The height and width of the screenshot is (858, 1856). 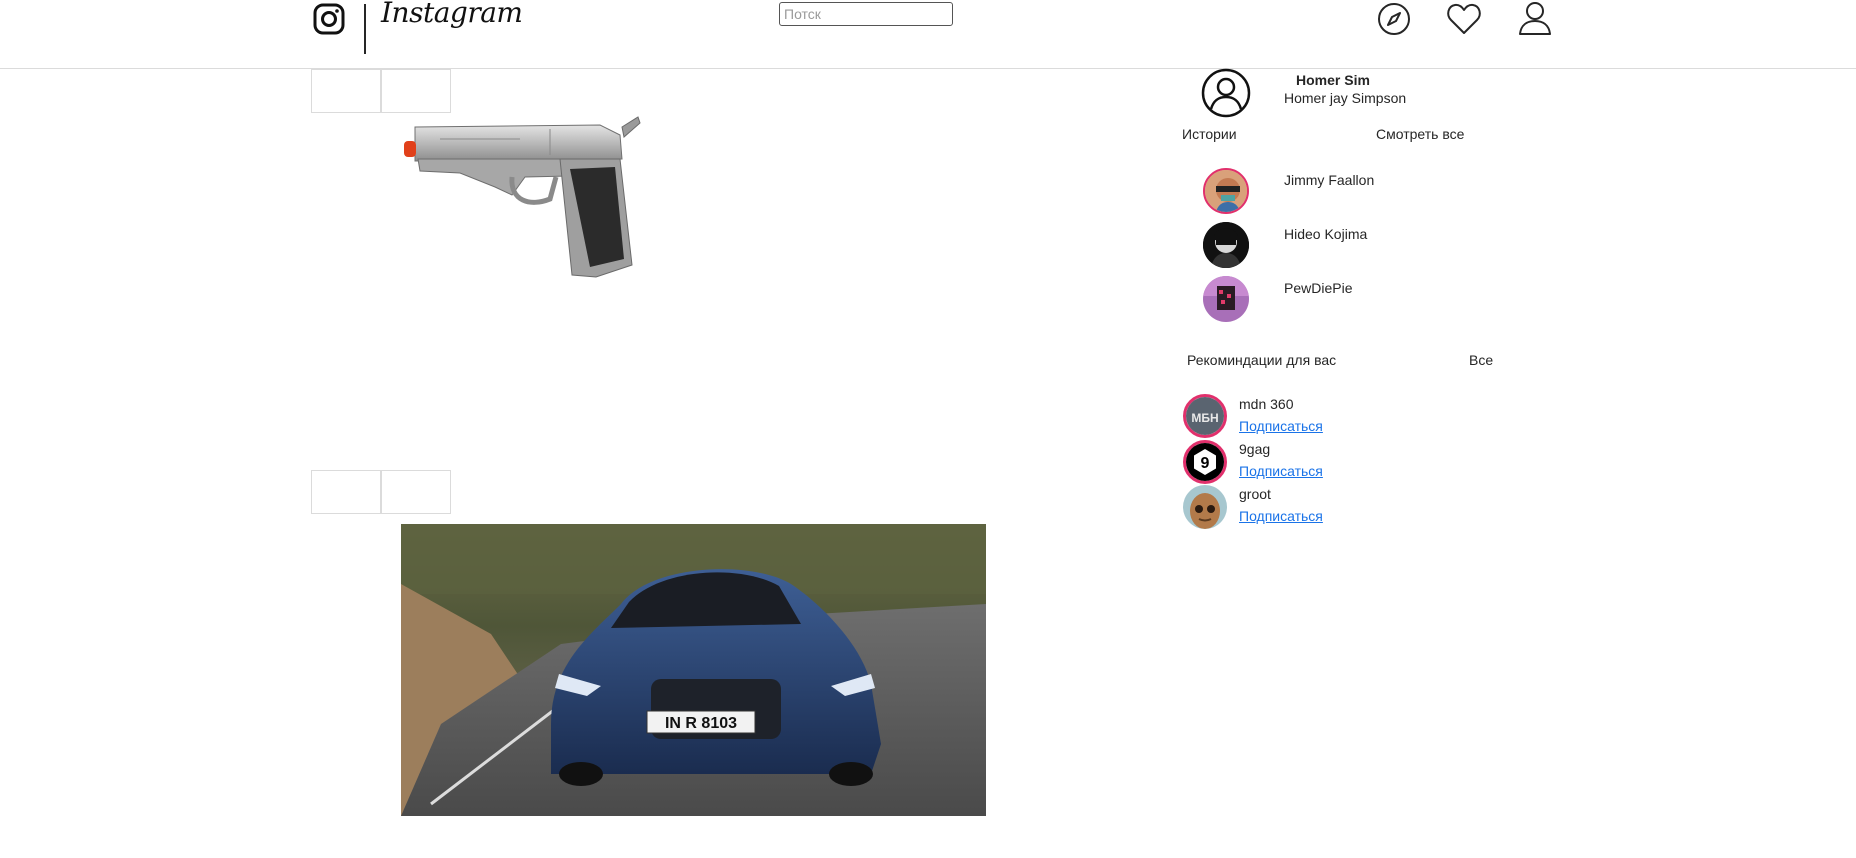 I want to click on stories-see-all-link: Смотреть все, so click(x=1420, y=134).